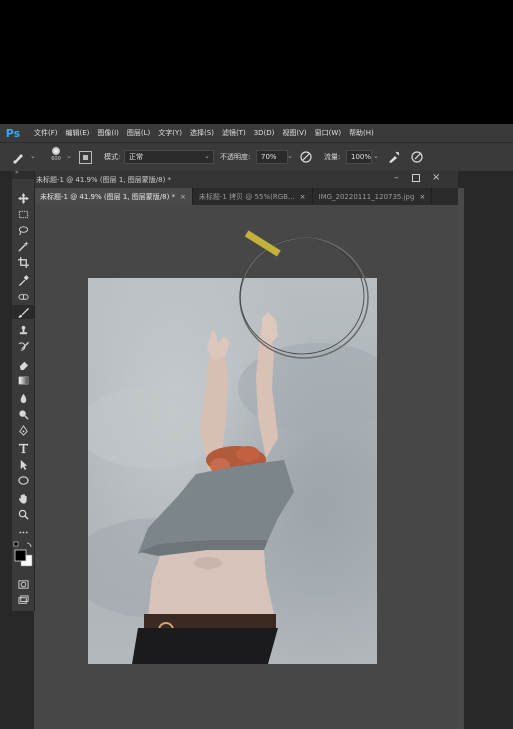  Describe the element at coordinates (169, 157) in the screenshot. I see `mode-select: 正常` at that location.